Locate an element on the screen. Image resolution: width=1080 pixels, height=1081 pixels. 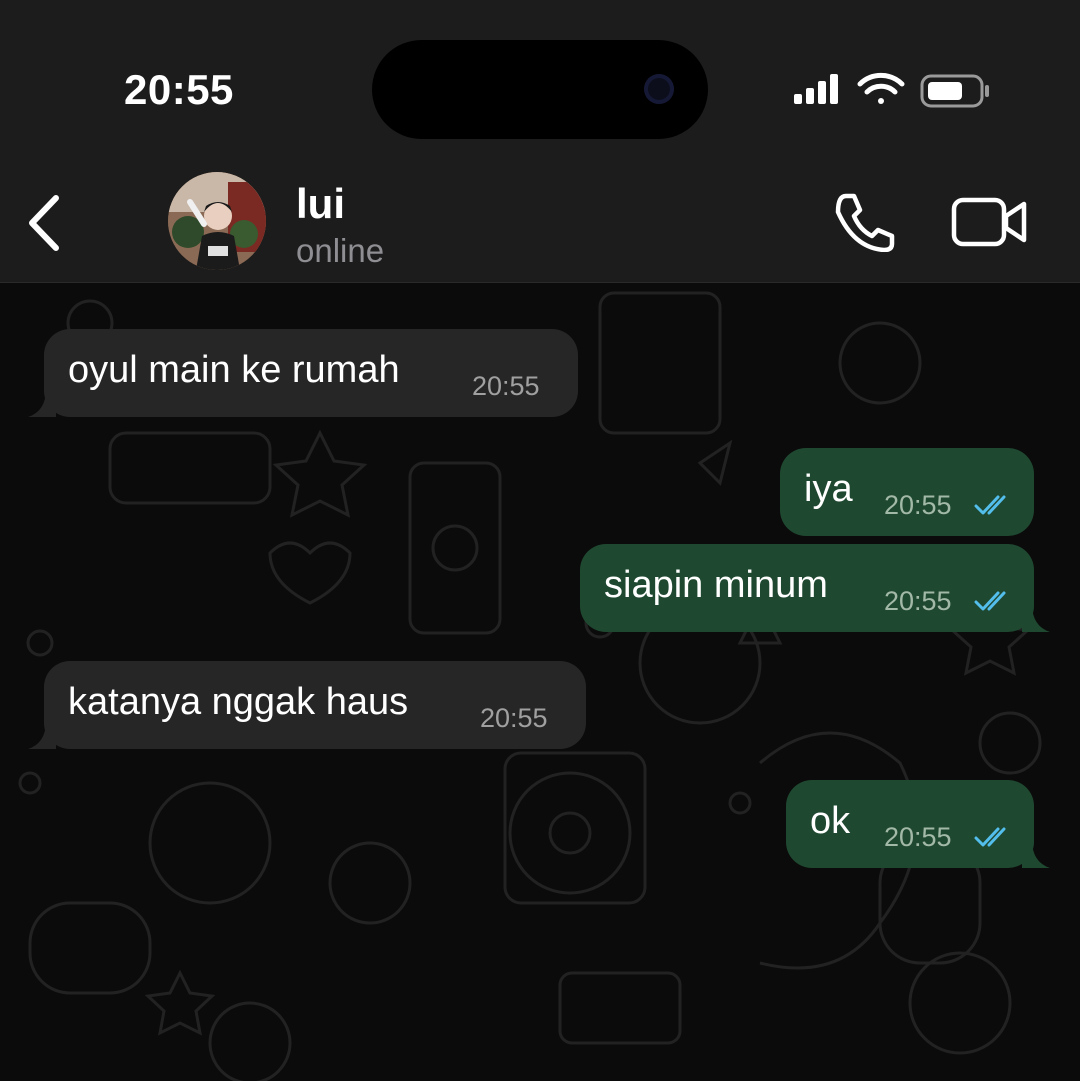
message-text: katanya nggak haus is located at coordinates (238, 702).